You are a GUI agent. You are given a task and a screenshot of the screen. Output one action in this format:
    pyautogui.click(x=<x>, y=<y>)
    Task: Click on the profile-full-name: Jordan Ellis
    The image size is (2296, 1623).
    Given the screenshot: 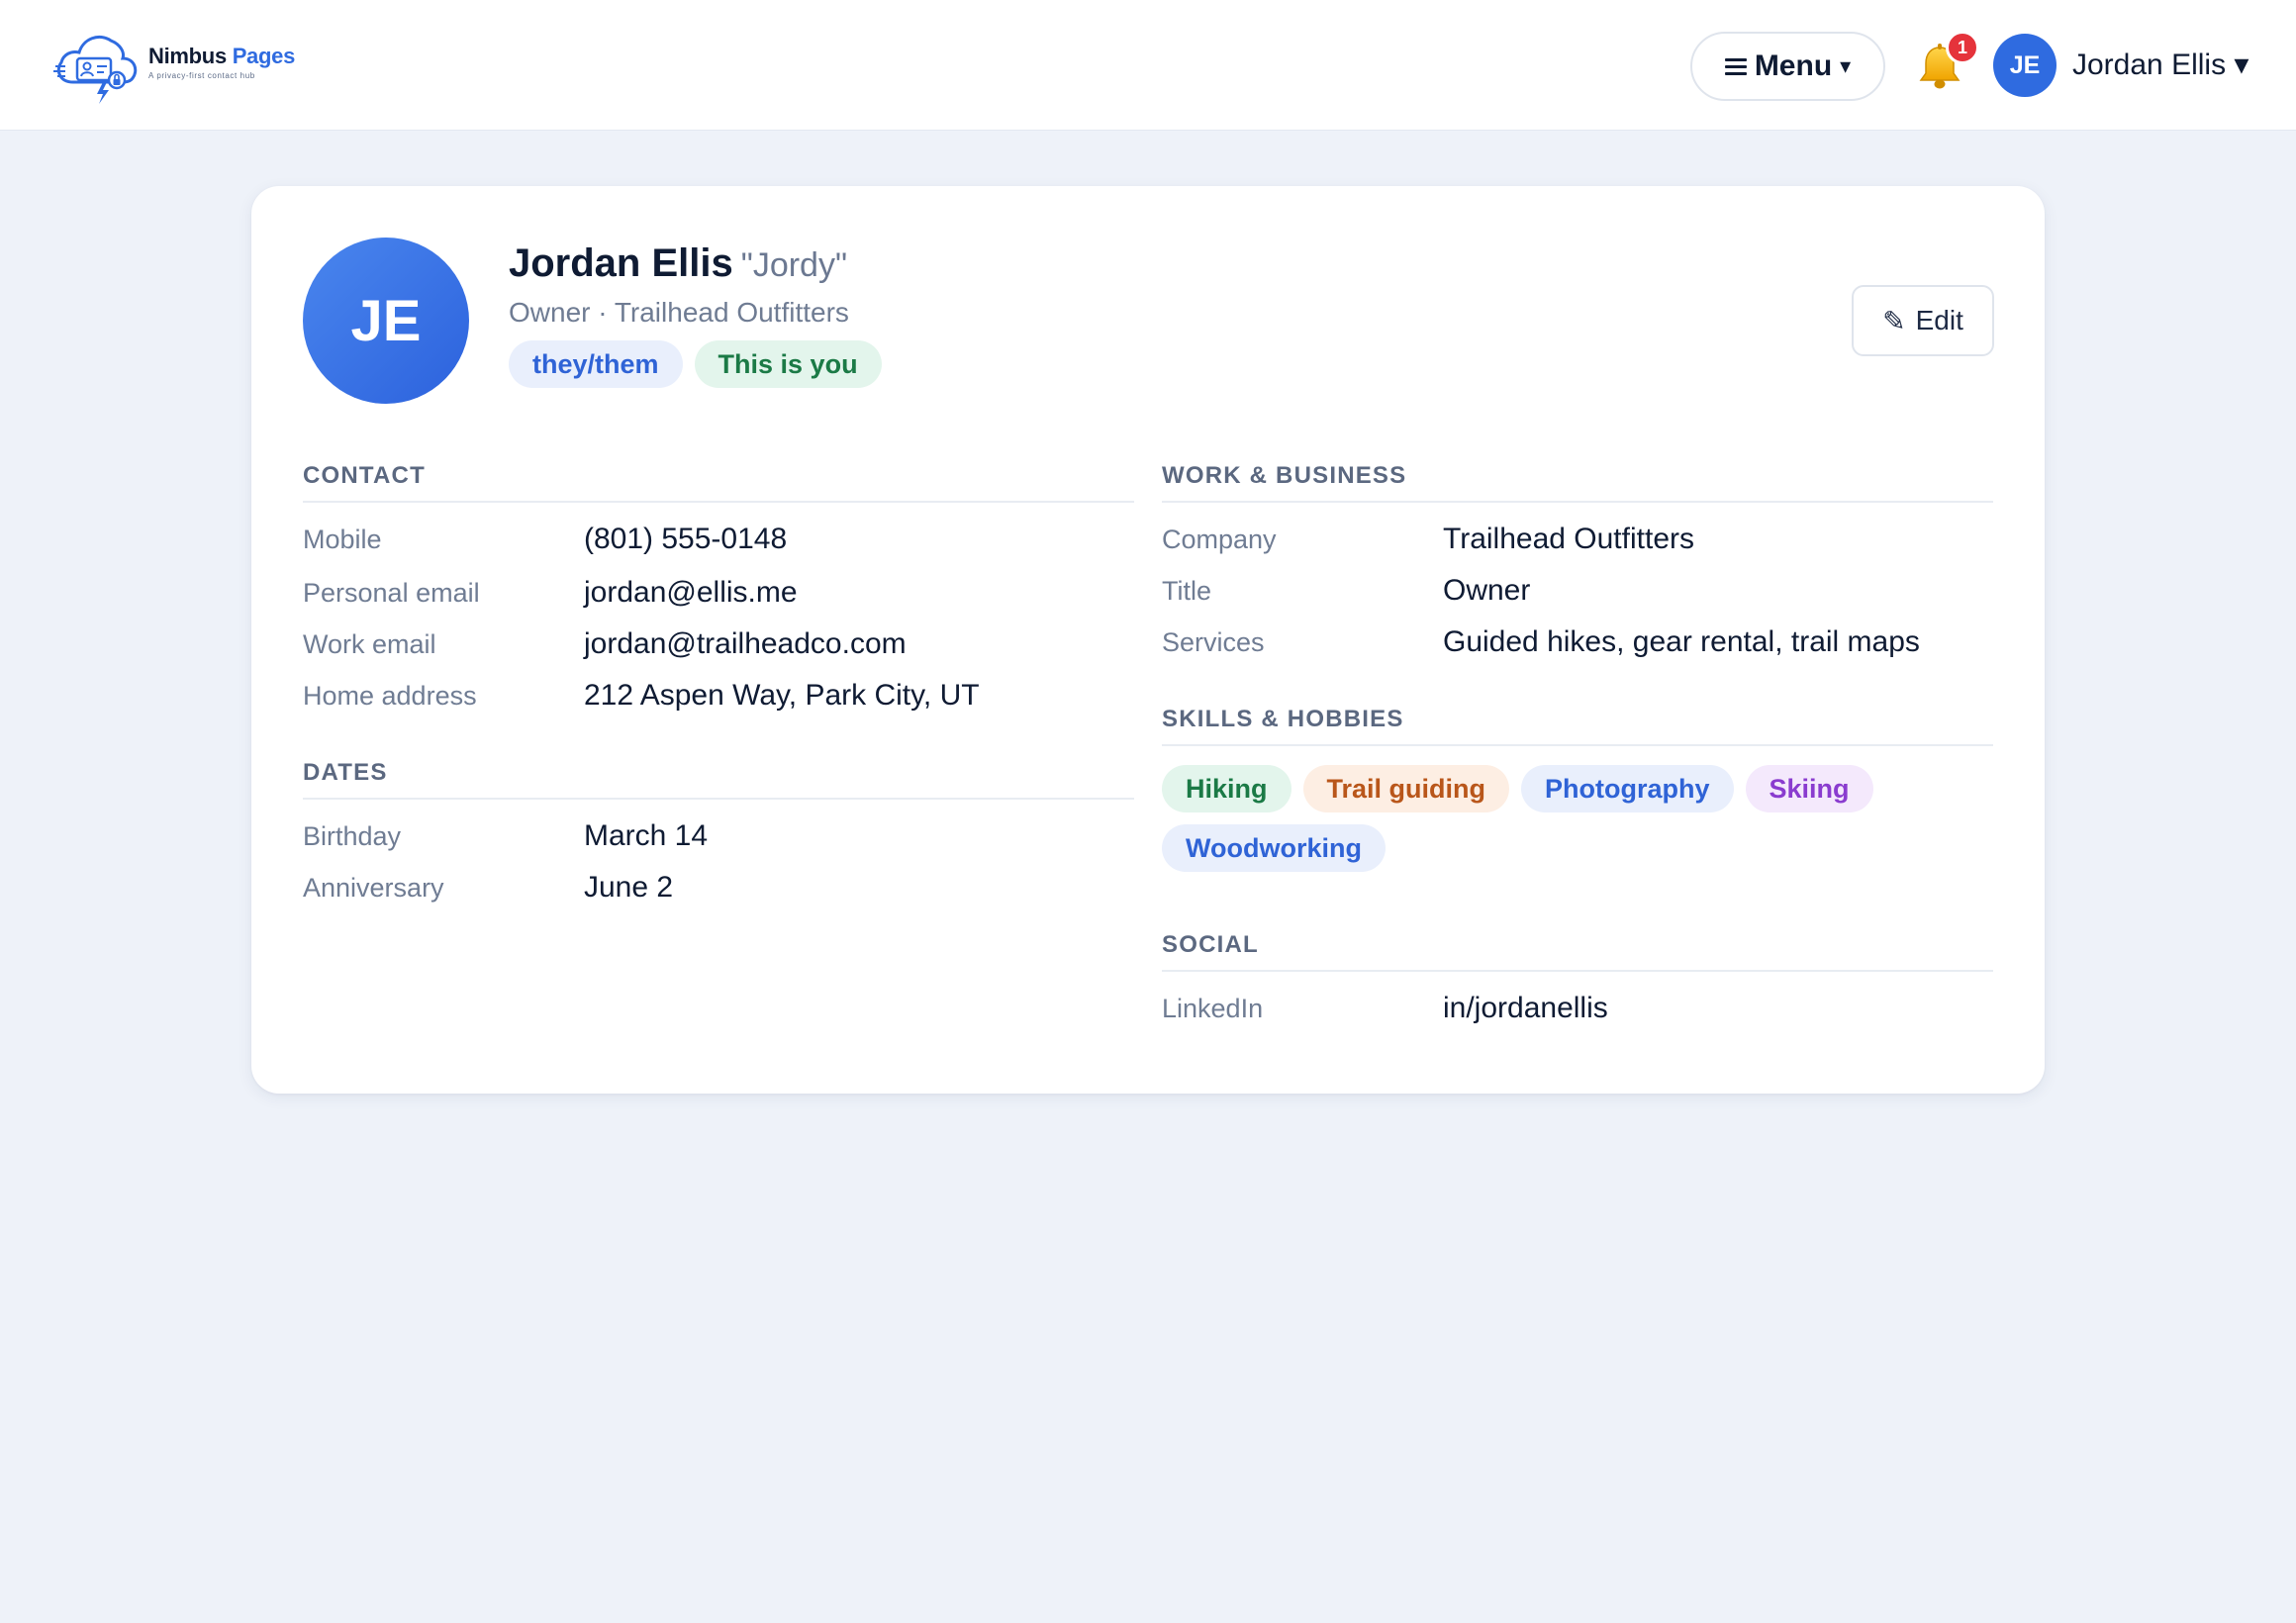 What is the action you would take?
    pyautogui.click(x=621, y=263)
    